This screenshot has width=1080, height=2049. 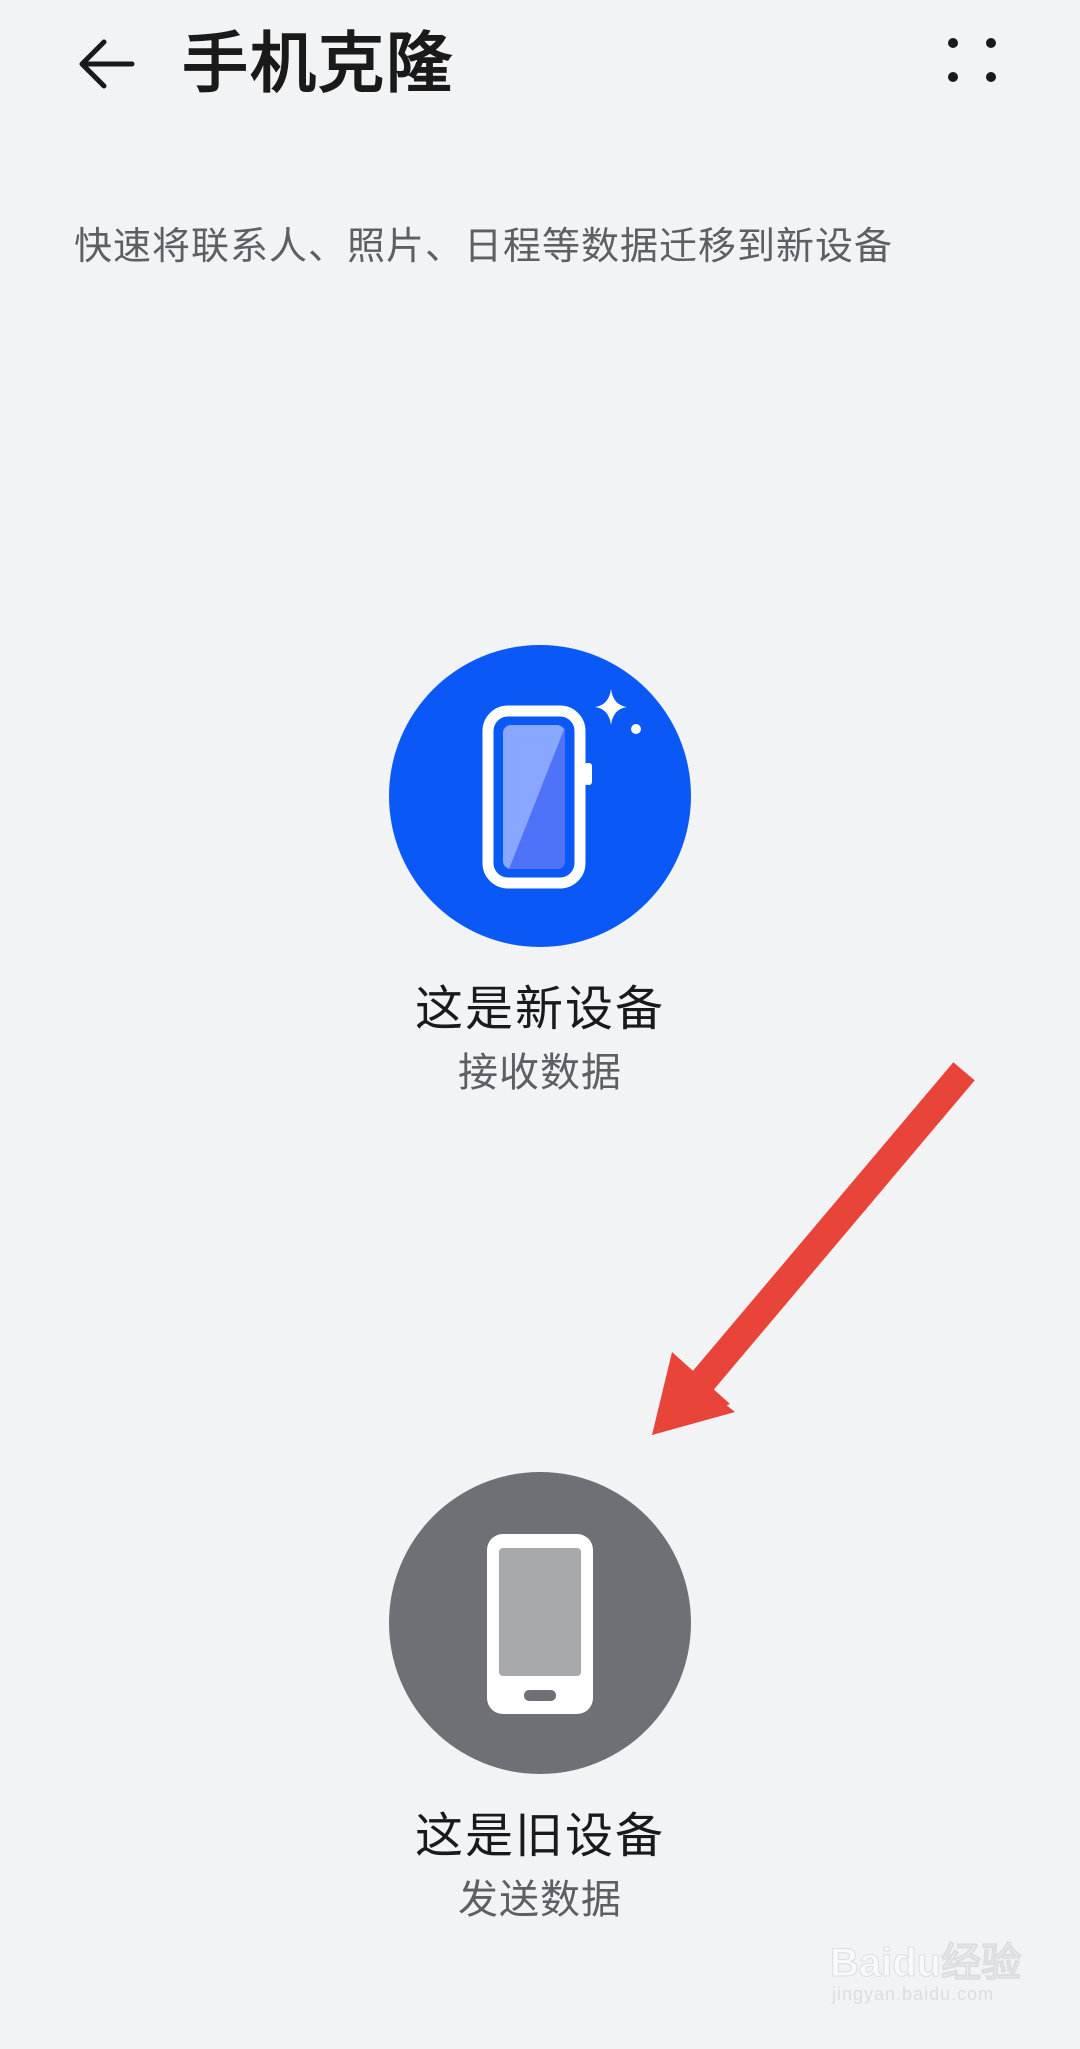 I want to click on old-phone-icon, so click(x=540, y=1624).